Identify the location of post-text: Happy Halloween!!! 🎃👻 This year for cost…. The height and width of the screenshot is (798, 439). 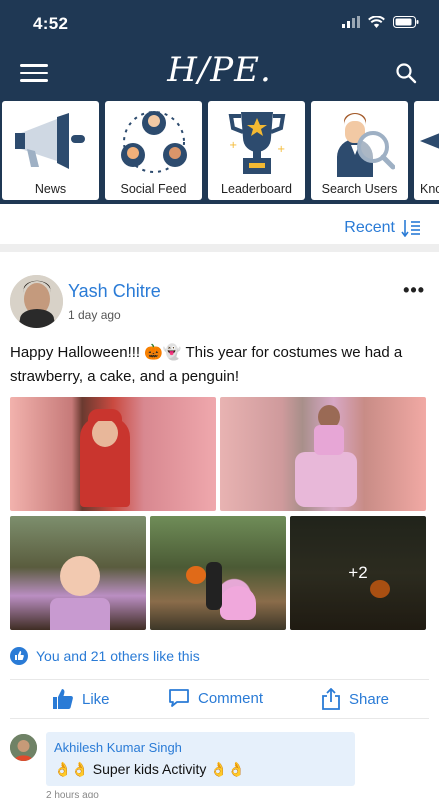
(206, 364).